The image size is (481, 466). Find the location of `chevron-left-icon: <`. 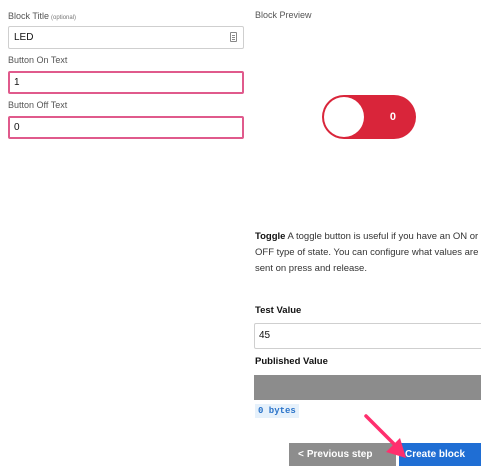

chevron-left-icon: < is located at coordinates (301, 454).